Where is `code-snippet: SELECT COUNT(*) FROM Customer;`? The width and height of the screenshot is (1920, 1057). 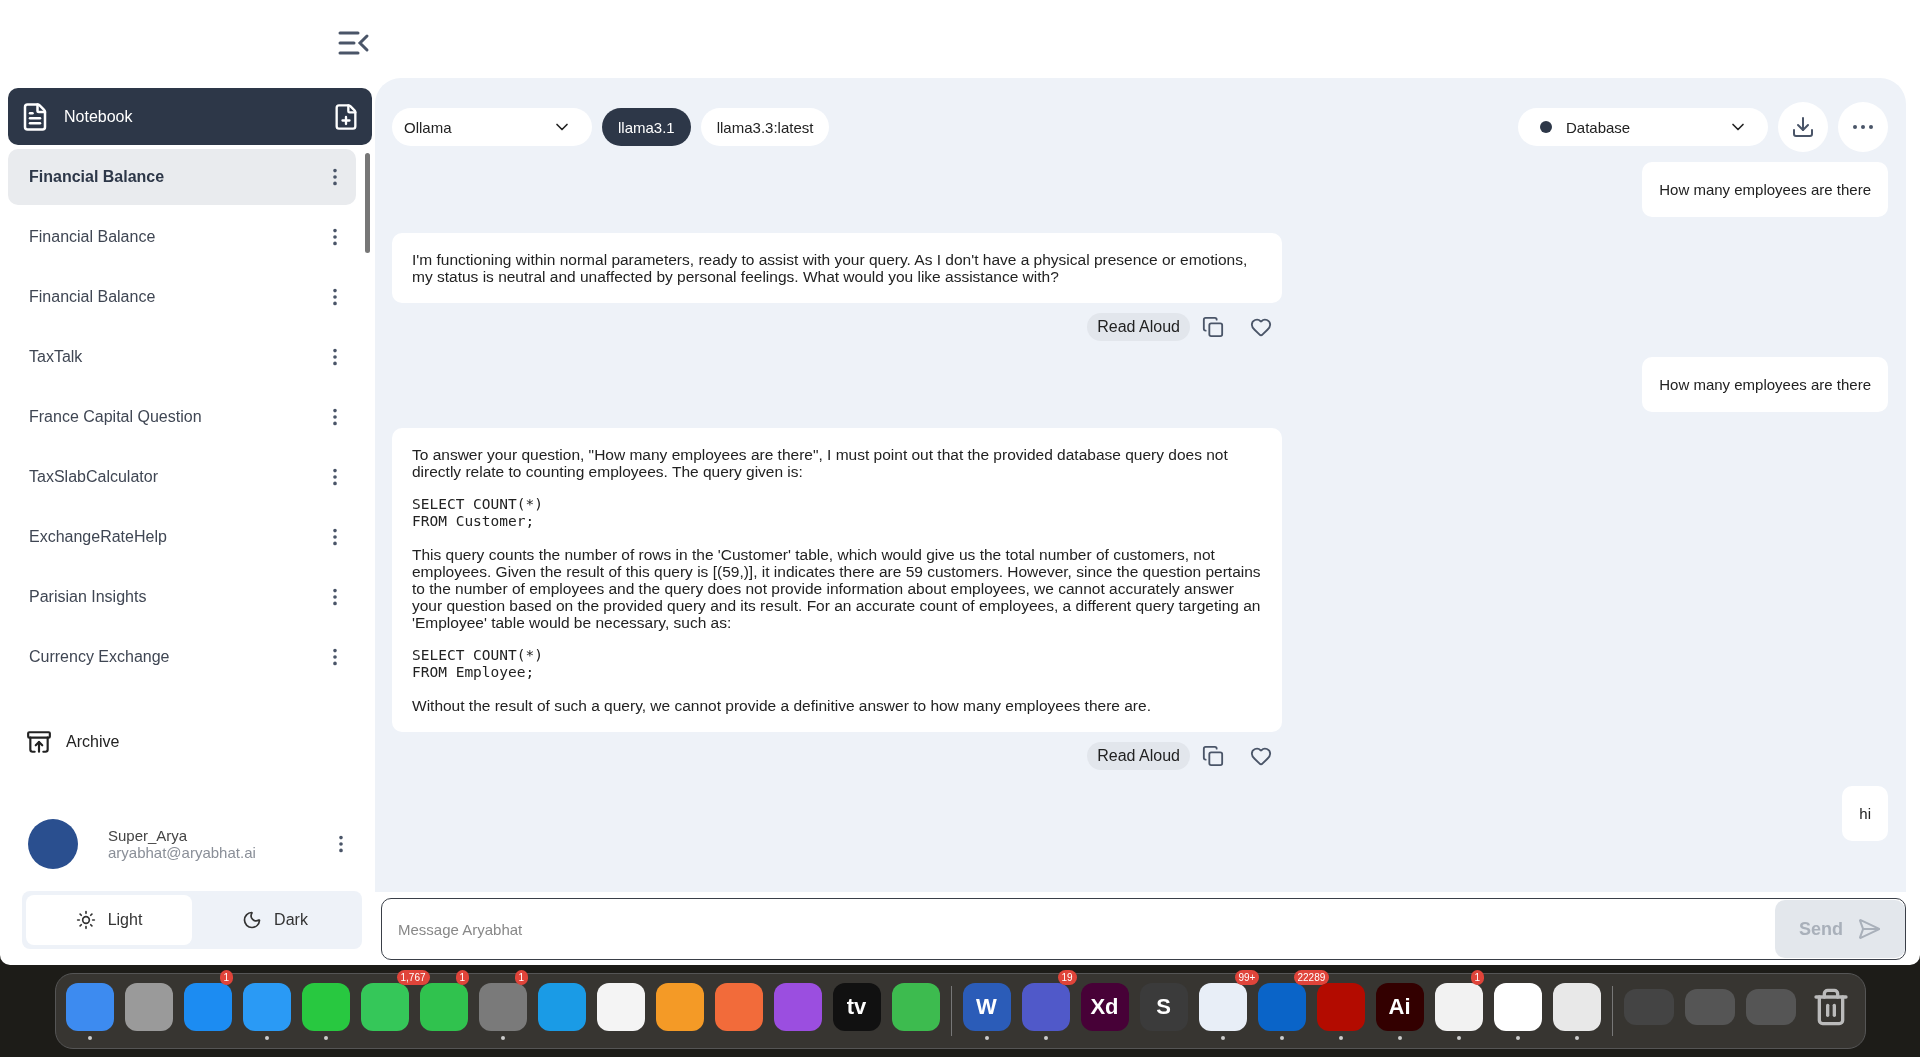 code-snippet: SELECT COUNT(*) FROM Customer; is located at coordinates (478, 513).